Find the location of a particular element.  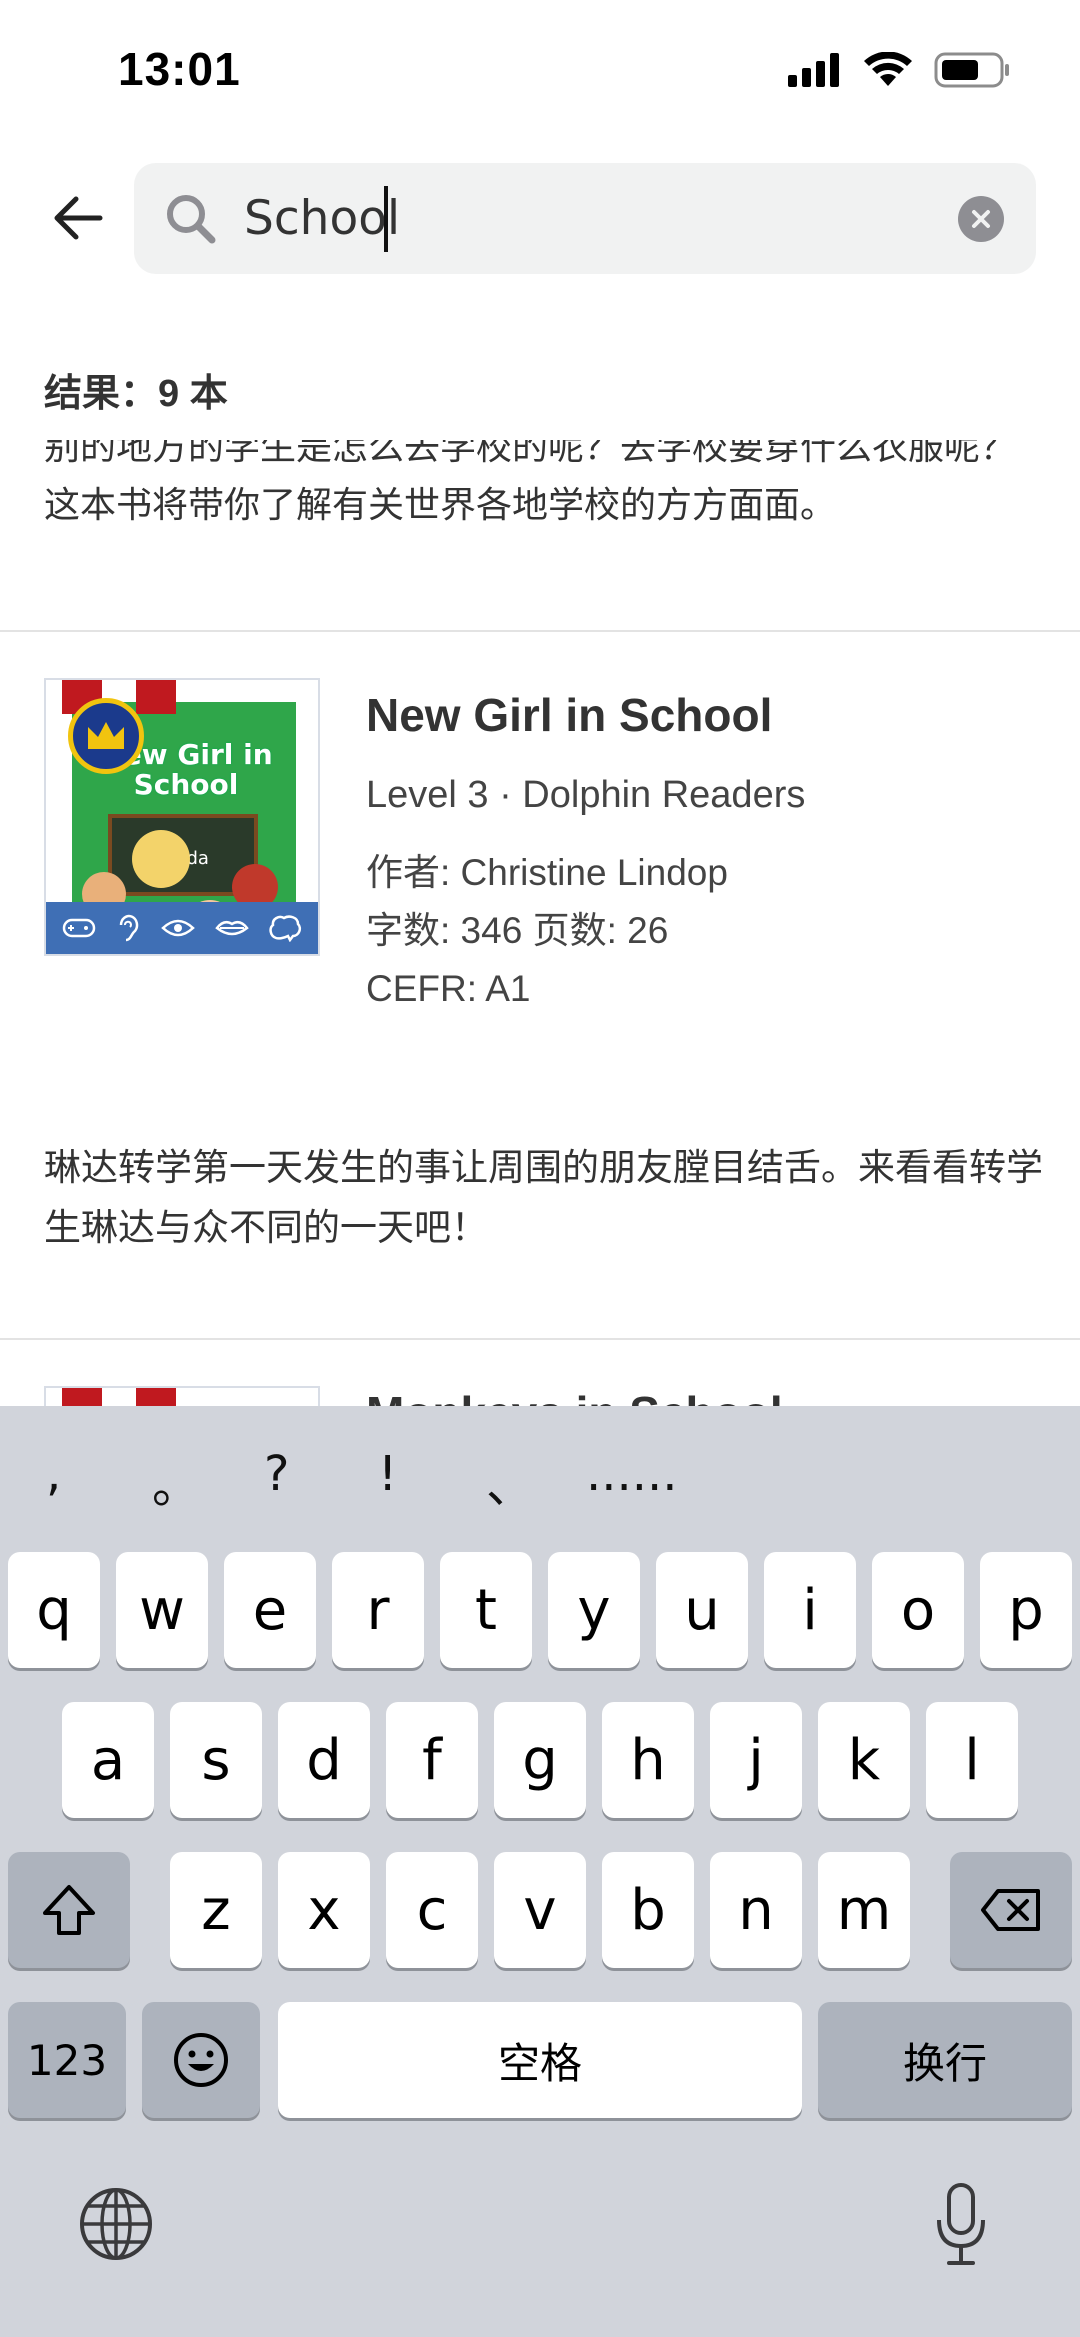

ear-icon is located at coordinates (129, 928).